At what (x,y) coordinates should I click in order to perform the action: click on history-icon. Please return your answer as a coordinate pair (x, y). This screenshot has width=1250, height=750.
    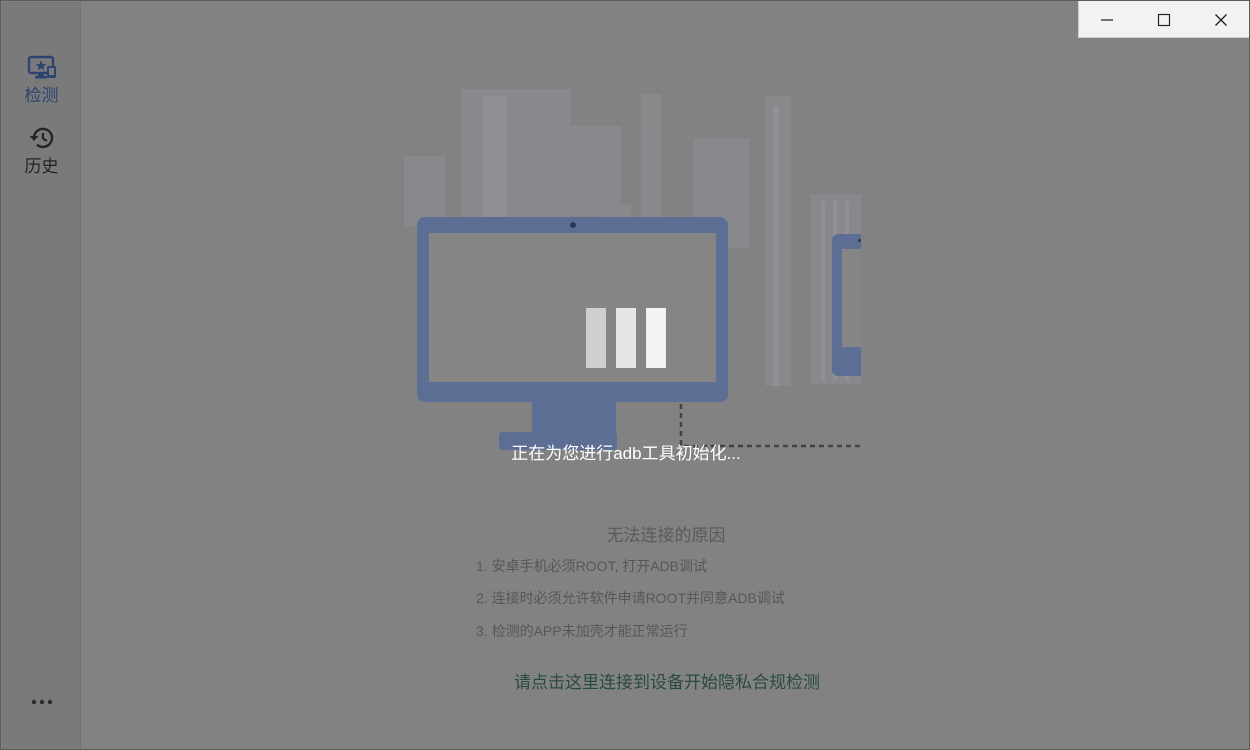
    Looking at the image, I should click on (41, 138).